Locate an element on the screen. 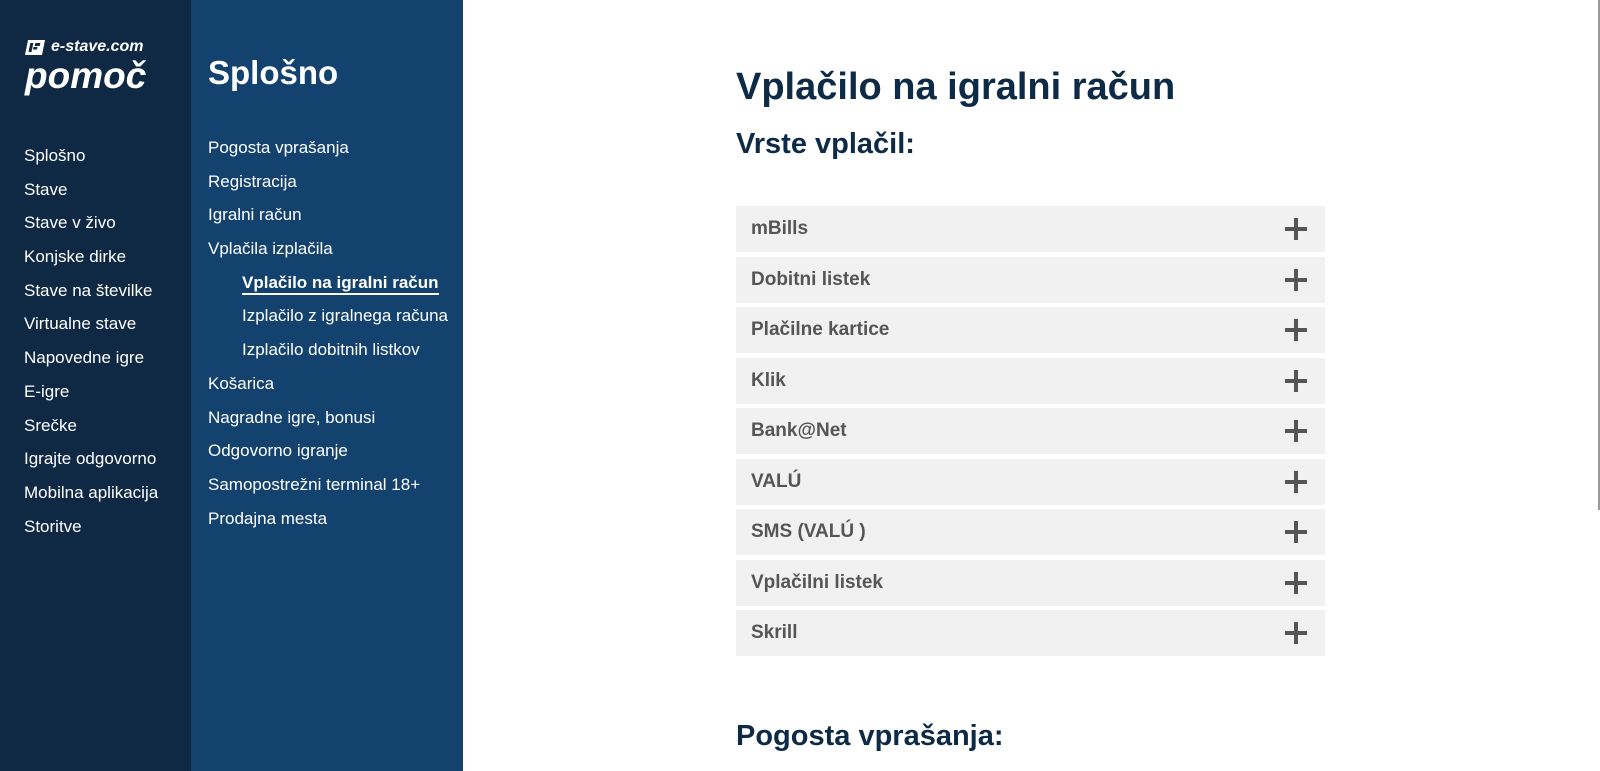 The height and width of the screenshot is (771, 1600). main-nav-item: Stave v živo is located at coordinates (91, 230).